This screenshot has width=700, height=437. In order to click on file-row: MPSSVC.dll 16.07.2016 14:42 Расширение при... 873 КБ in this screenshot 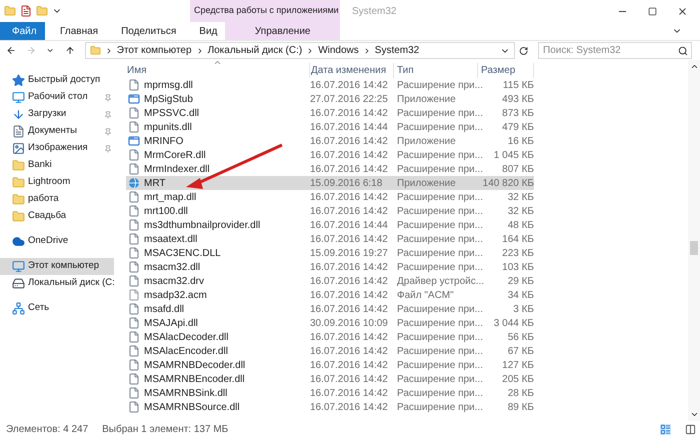, I will do `click(330, 113)`.